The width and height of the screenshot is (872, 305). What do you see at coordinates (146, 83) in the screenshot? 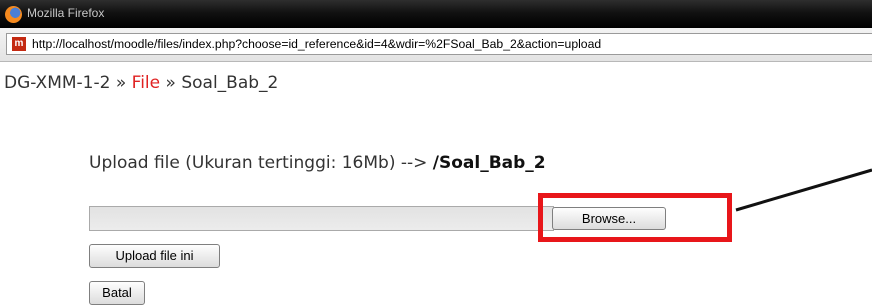
I see `breadcrumb-file: File` at bounding box center [146, 83].